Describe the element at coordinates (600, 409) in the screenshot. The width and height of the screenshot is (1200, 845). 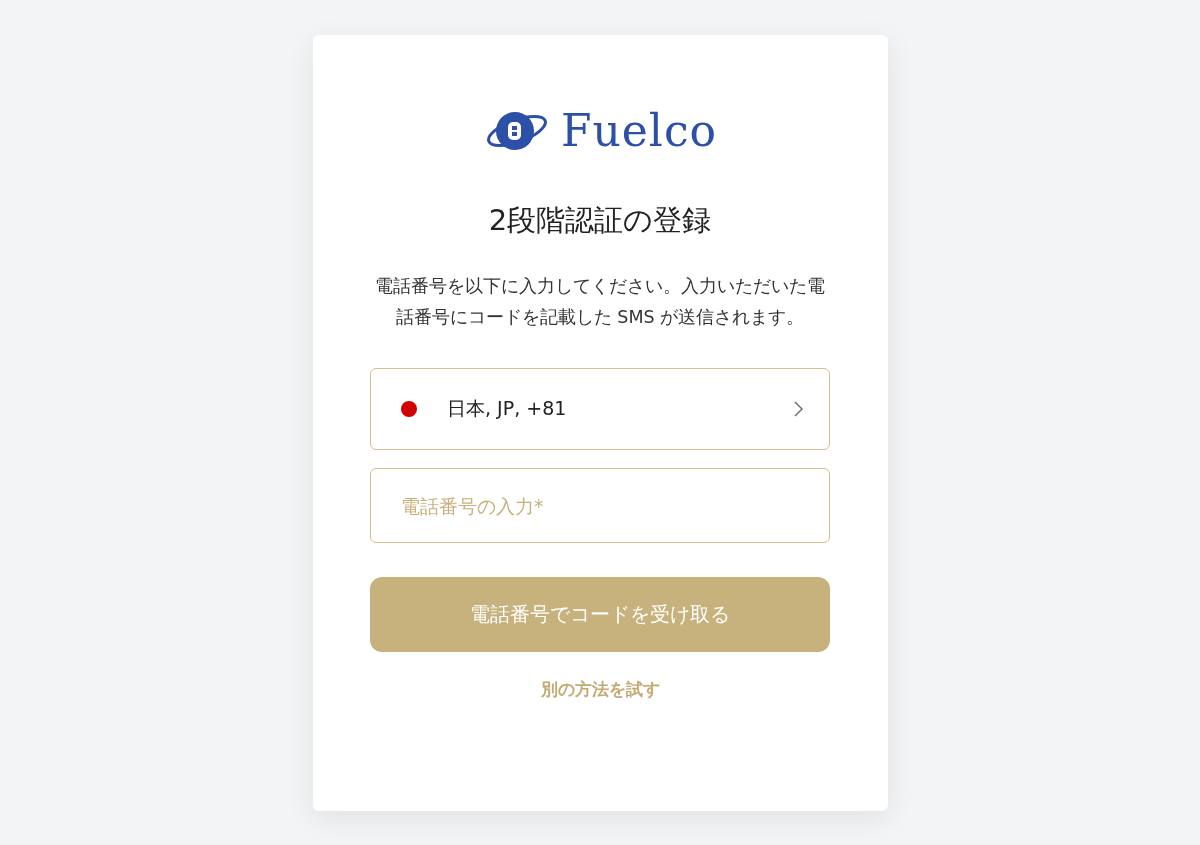
I see `country-select: 日本, JP, +81` at that location.